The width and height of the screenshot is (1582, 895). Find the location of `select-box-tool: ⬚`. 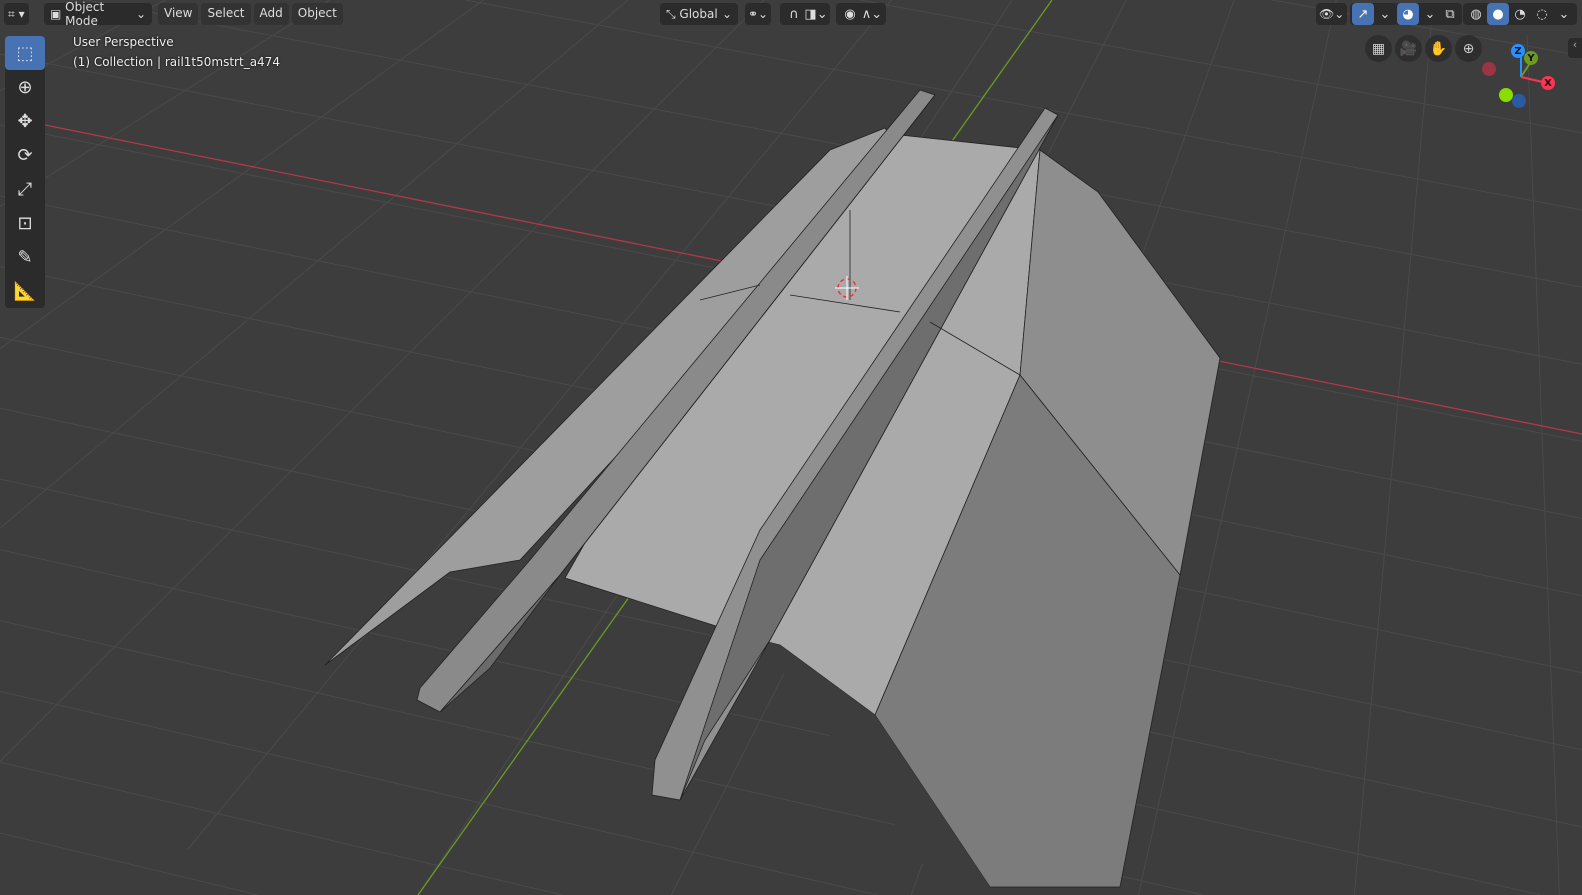

select-box-tool: ⬚ is located at coordinates (25, 53).